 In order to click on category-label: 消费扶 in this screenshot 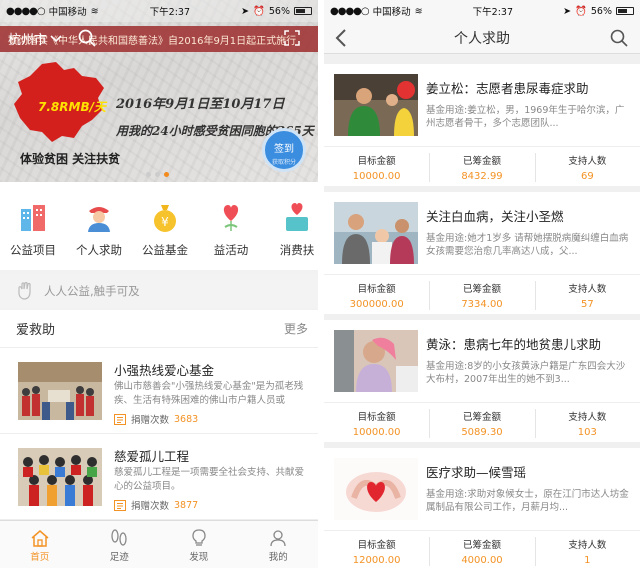, I will do `click(297, 250)`.